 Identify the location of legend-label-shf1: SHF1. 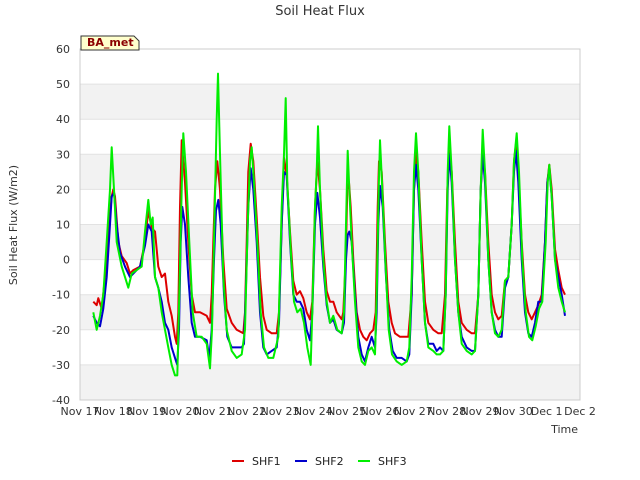
(266, 461).